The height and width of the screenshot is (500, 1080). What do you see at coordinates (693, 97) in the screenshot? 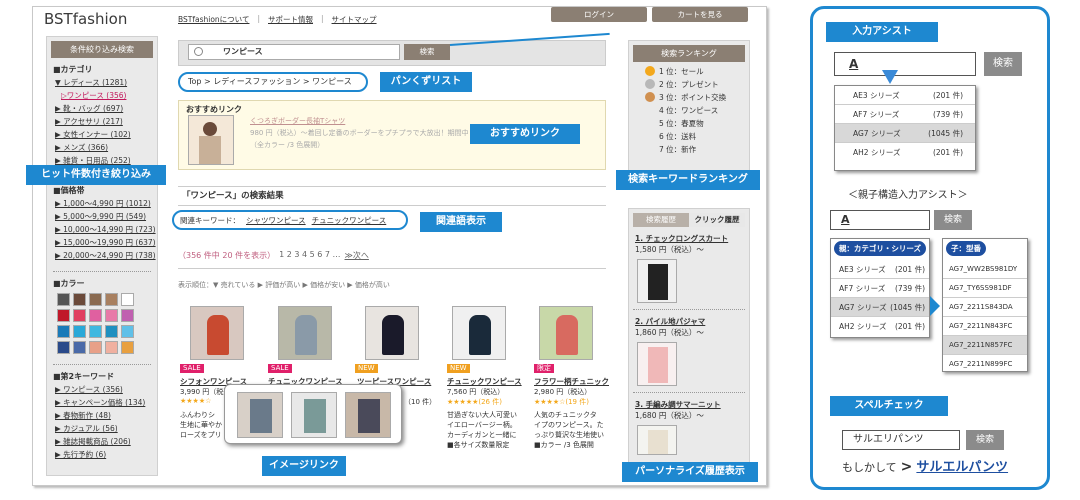
I see `ranking-item: 3 位：ポイント交換` at bounding box center [693, 97].